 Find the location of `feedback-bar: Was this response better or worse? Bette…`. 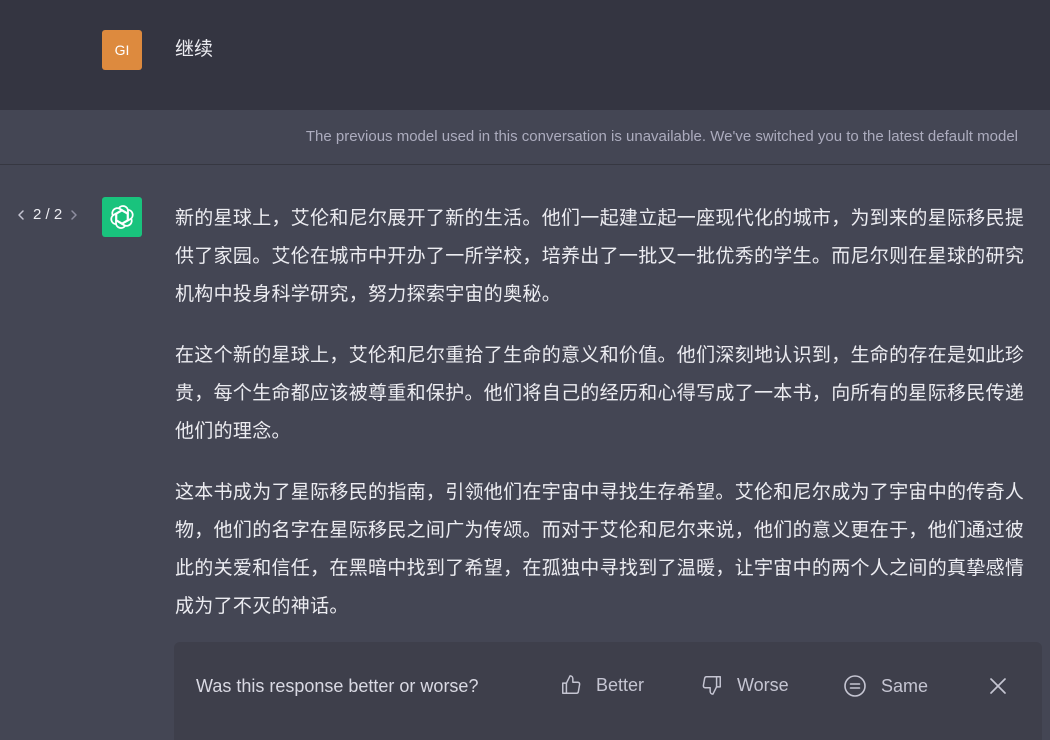

feedback-bar: Was this response better or worse? Bette… is located at coordinates (608, 691).